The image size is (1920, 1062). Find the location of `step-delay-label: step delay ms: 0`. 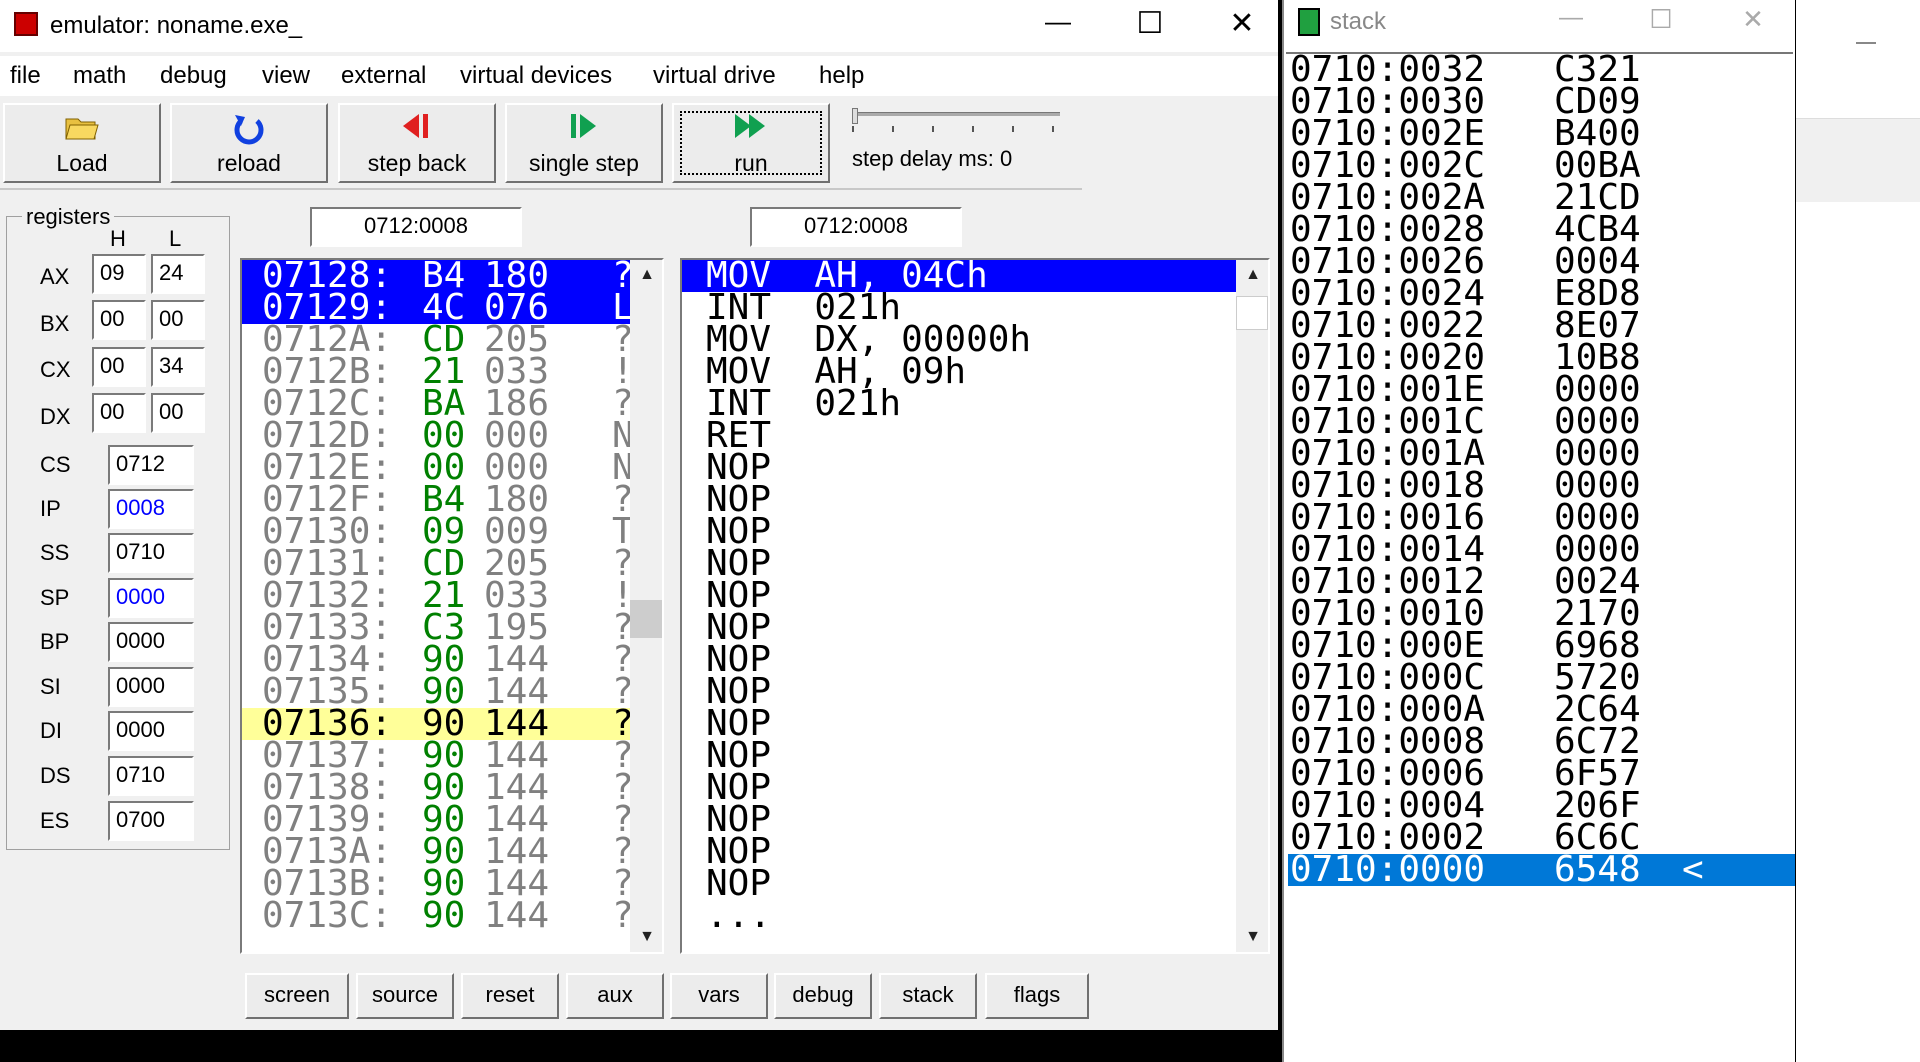

step-delay-label: step delay ms: 0 is located at coordinates (932, 158).